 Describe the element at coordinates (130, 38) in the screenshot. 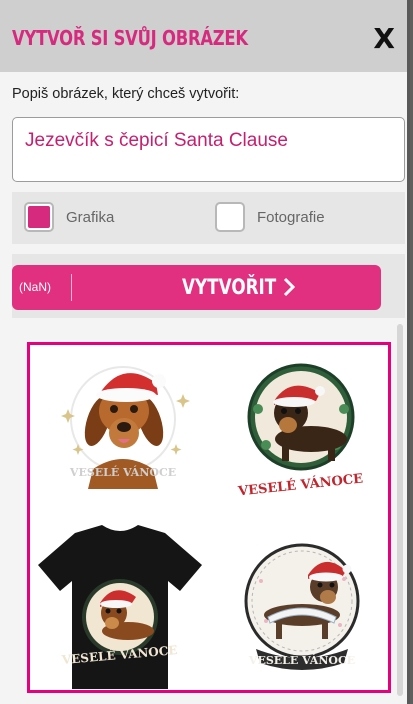

I see `dialog-title: VYTVOŘ SI SVŮJ OBRÁZEK` at that location.